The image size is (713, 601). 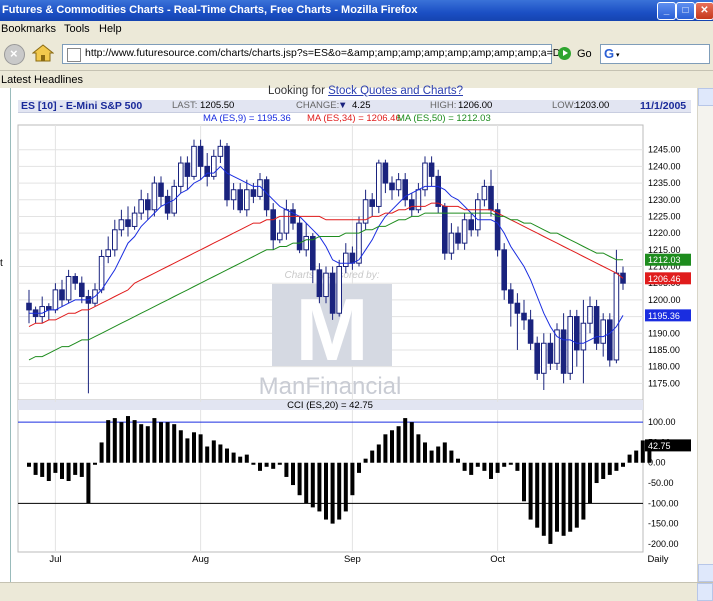 What do you see at coordinates (666, 11) in the screenshot?
I see `minimize-button: _` at bounding box center [666, 11].